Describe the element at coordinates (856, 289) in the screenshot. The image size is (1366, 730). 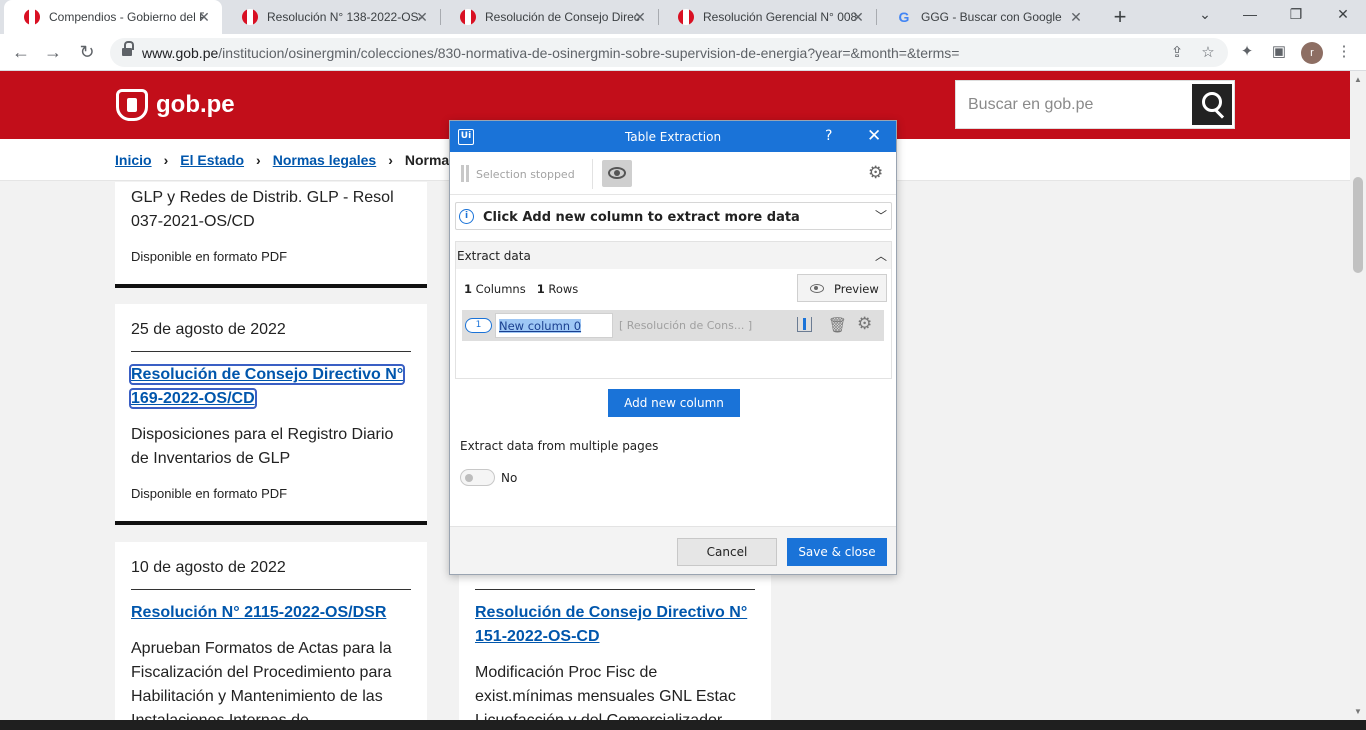
I see `preview-label: Preview` at that location.